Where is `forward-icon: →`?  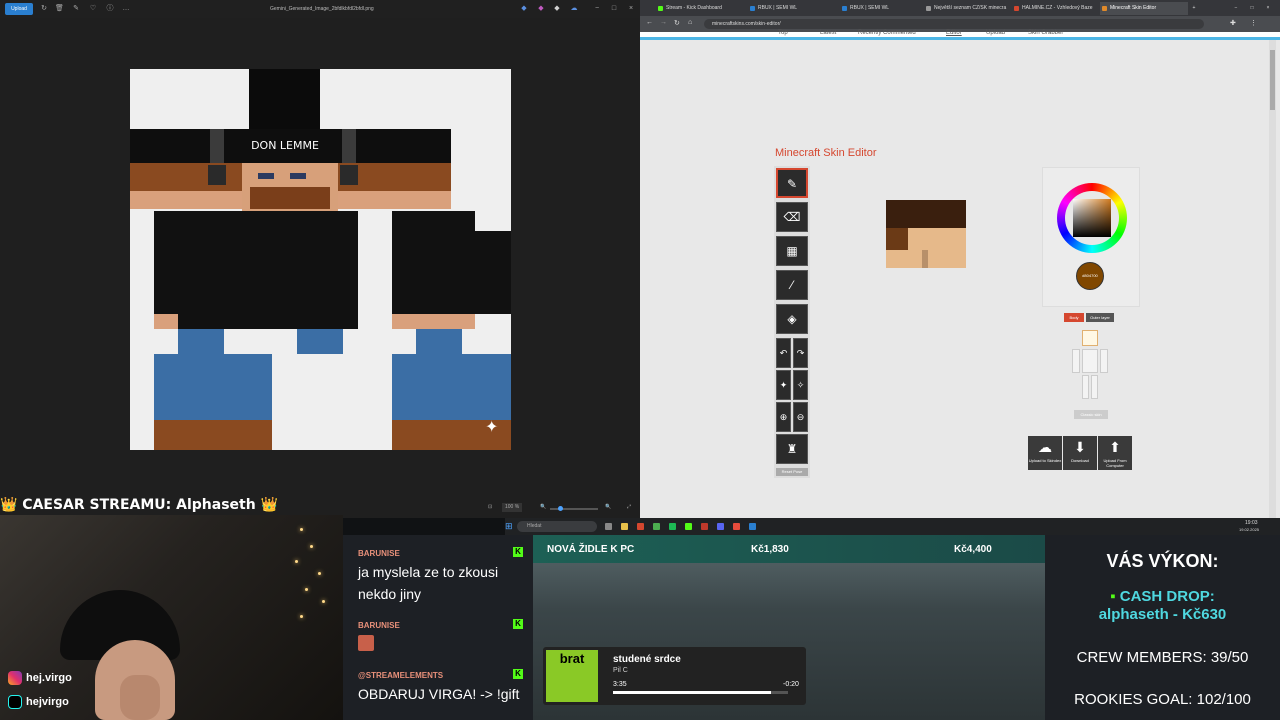 forward-icon: → is located at coordinates (663, 22).